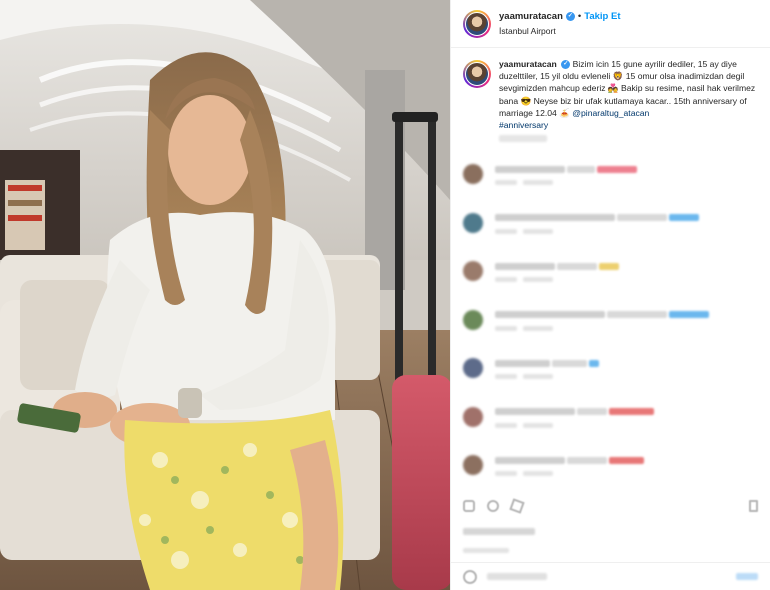  I want to click on caption-author-avatar, so click(477, 74).